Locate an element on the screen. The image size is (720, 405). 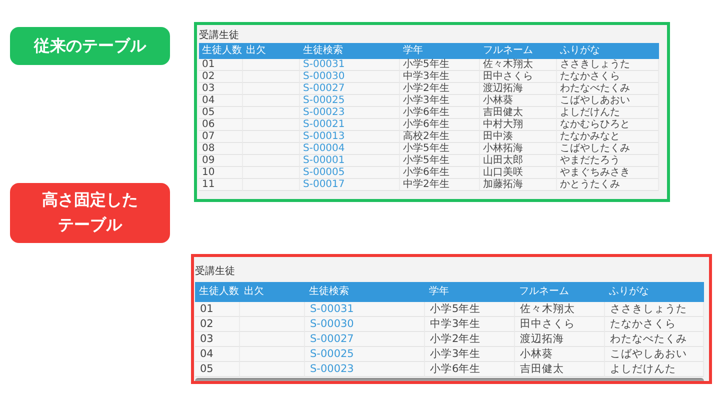
table-cell: かとうたくみ is located at coordinates (608, 185).